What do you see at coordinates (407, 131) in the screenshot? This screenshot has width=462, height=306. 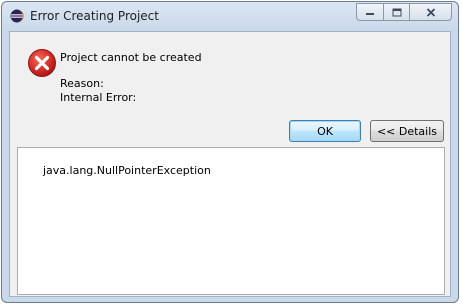 I see `details-toggle-button: << Details` at bounding box center [407, 131].